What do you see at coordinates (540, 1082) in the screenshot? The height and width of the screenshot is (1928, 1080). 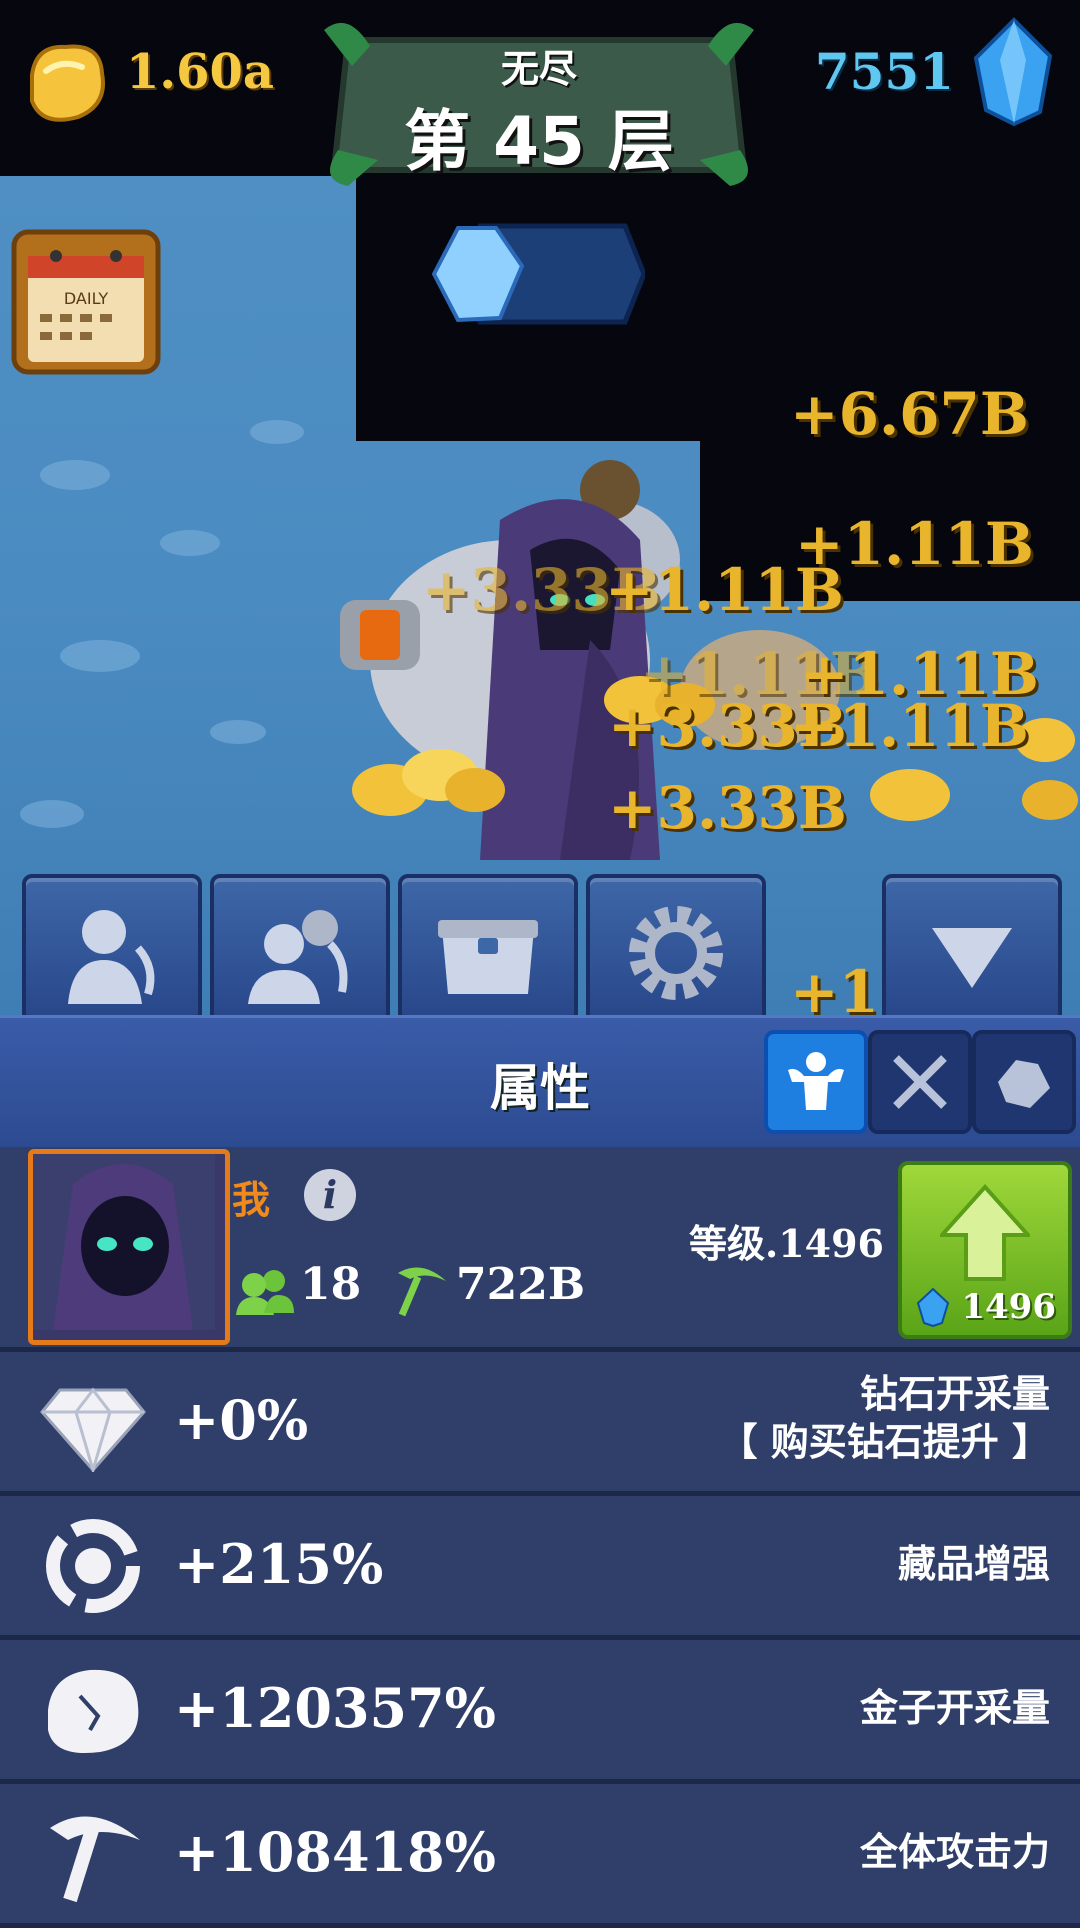 I see `attributes-header: 属性` at bounding box center [540, 1082].